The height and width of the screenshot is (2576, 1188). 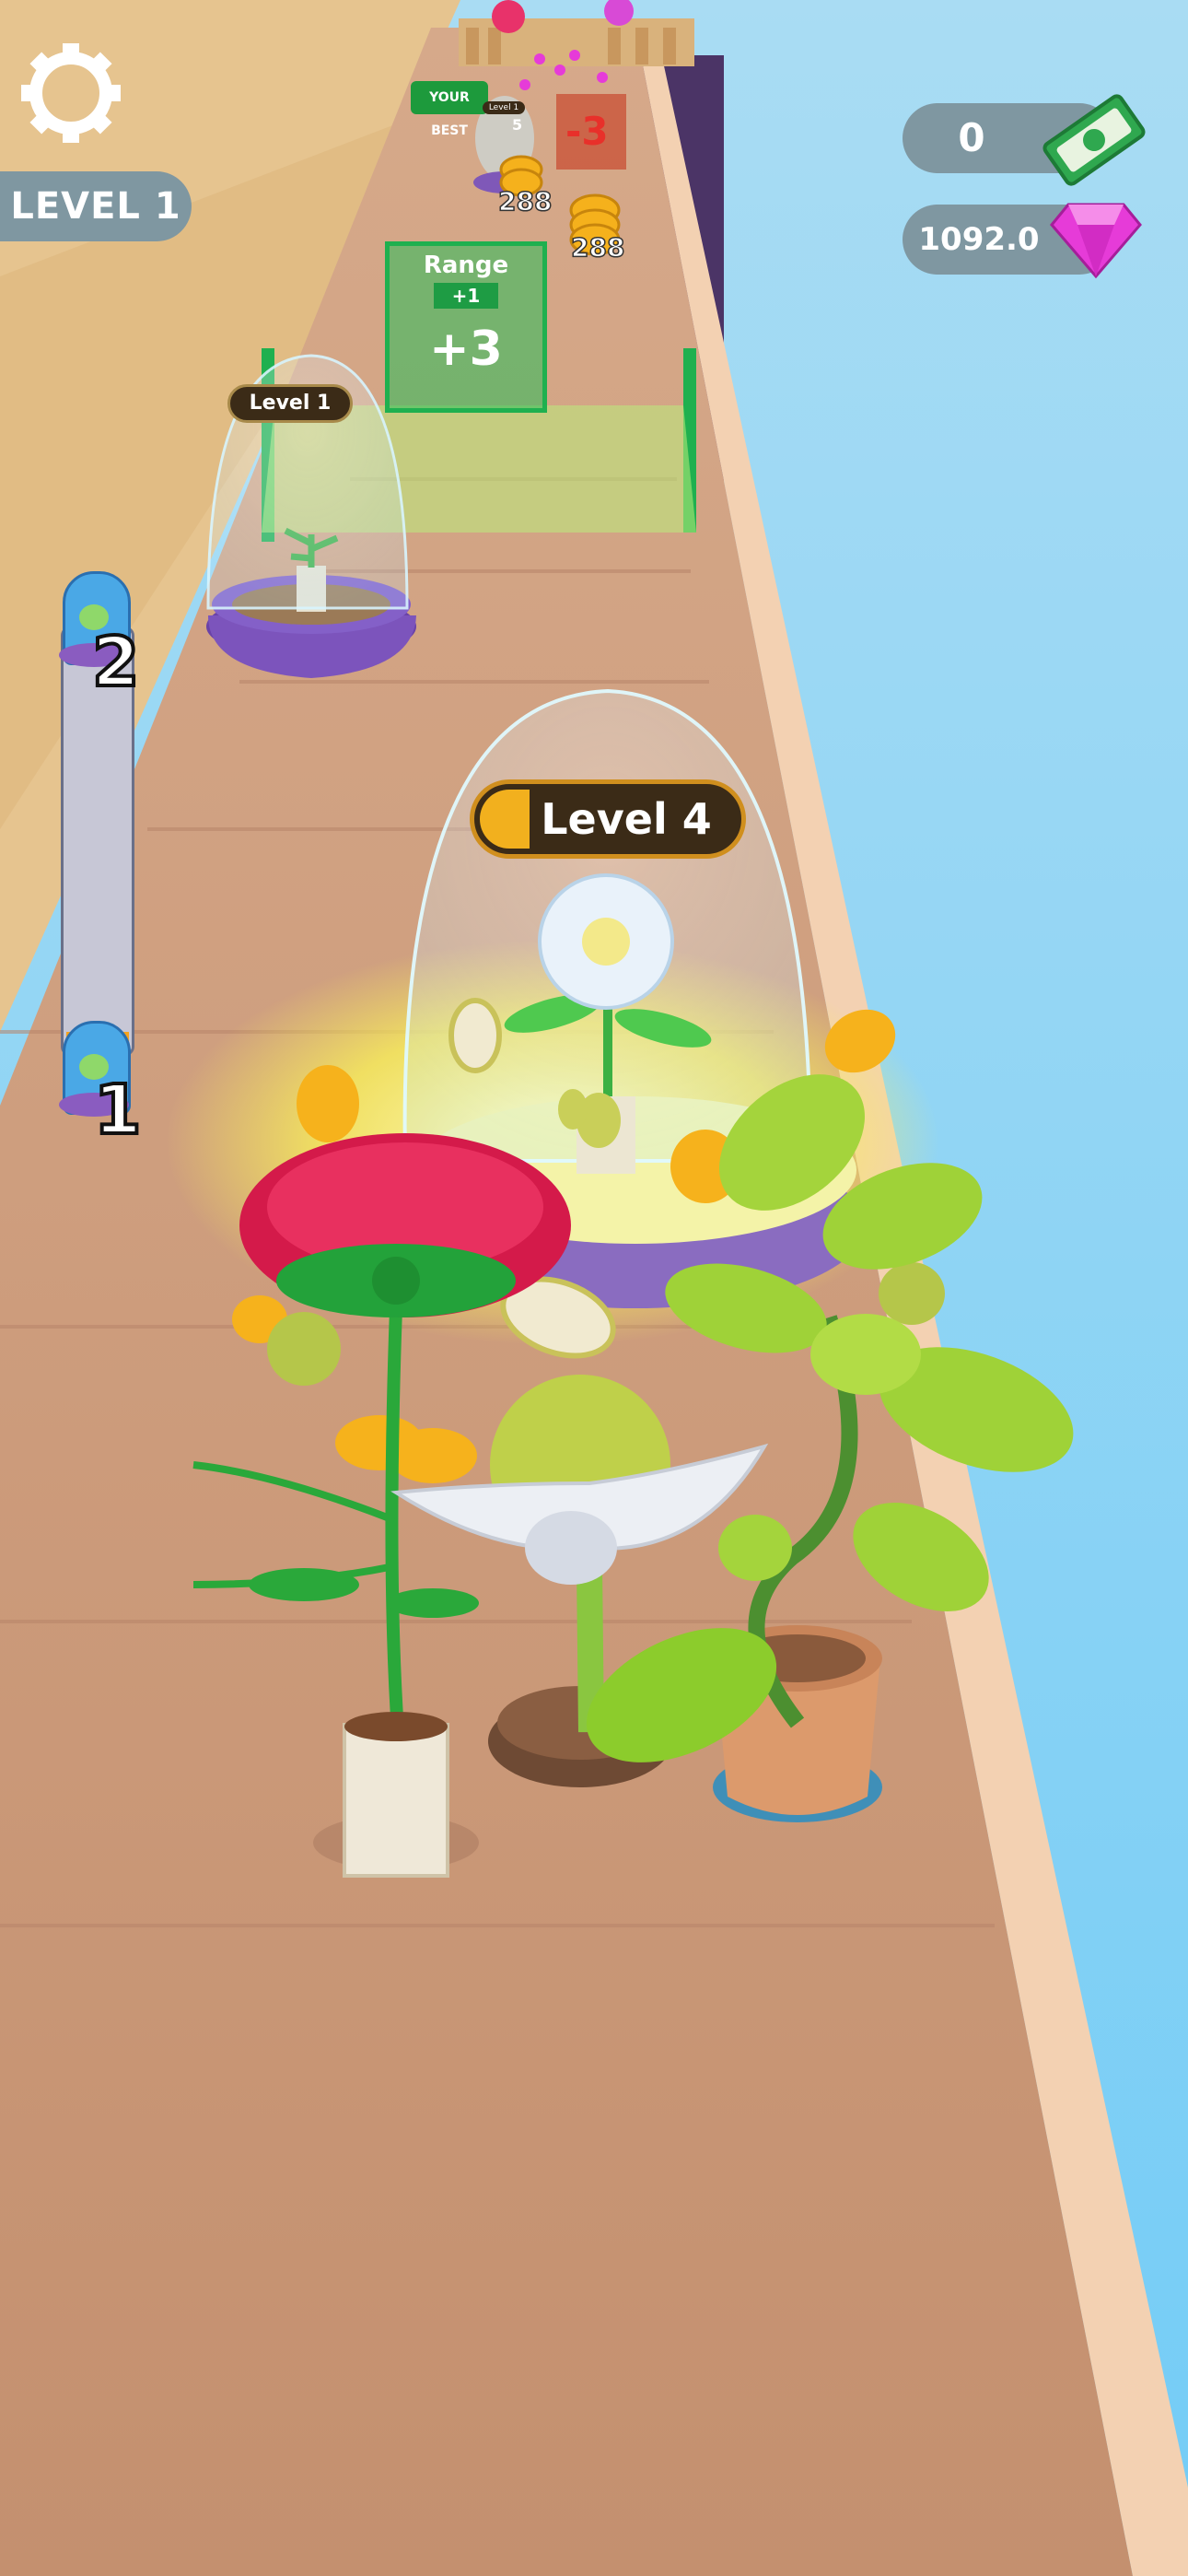 What do you see at coordinates (1094, 140) in the screenshot?
I see `cash-bill-icon` at bounding box center [1094, 140].